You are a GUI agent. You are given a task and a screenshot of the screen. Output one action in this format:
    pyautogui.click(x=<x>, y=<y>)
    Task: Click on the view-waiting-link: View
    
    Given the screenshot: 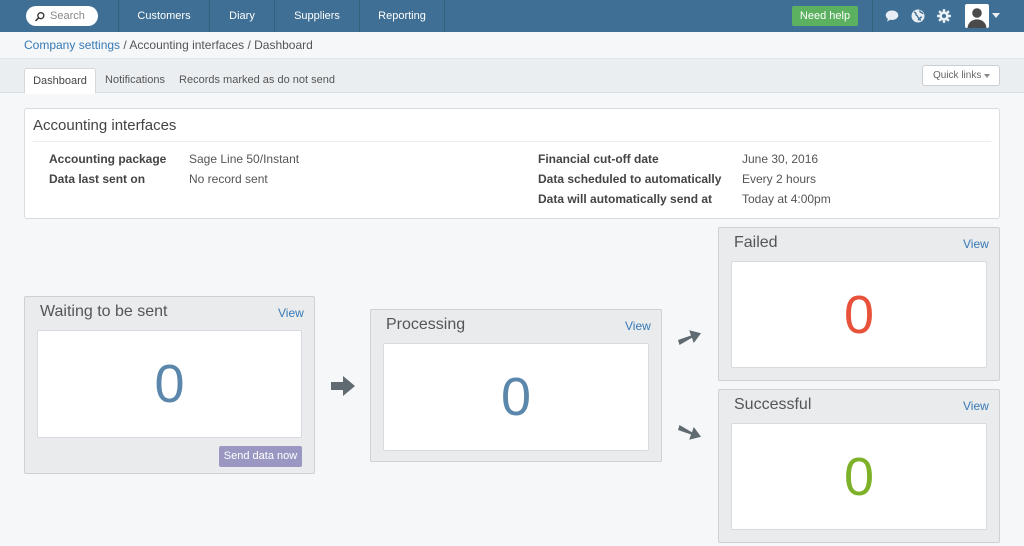 What is the action you would take?
    pyautogui.click(x=291, y=313)
    